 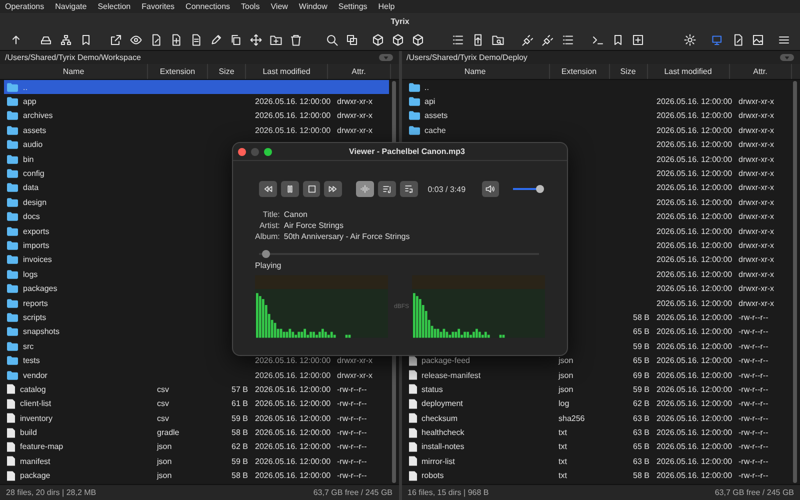 What do you see at coordinates (311, 189) in the screenshot?
I see `stop-button` at bounding box center [311, 189].